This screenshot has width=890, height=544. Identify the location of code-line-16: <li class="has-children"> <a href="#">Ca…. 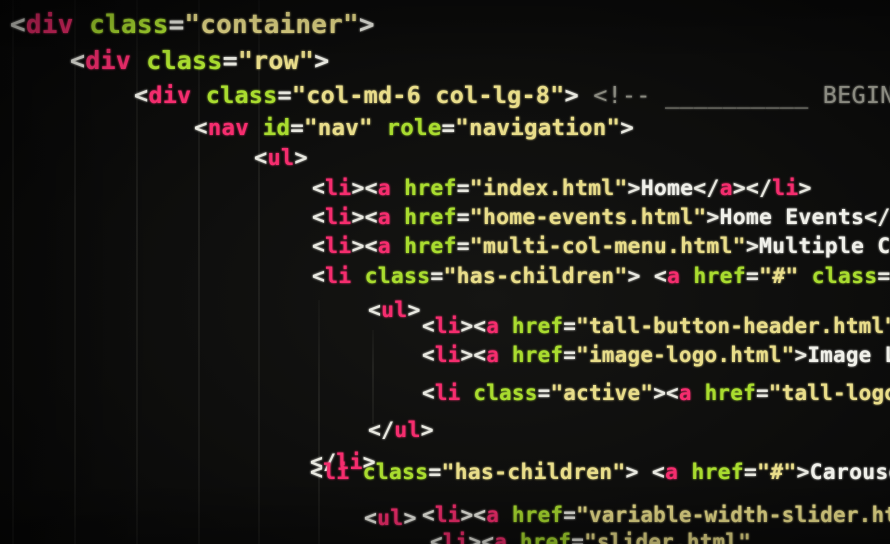
(600, 473).